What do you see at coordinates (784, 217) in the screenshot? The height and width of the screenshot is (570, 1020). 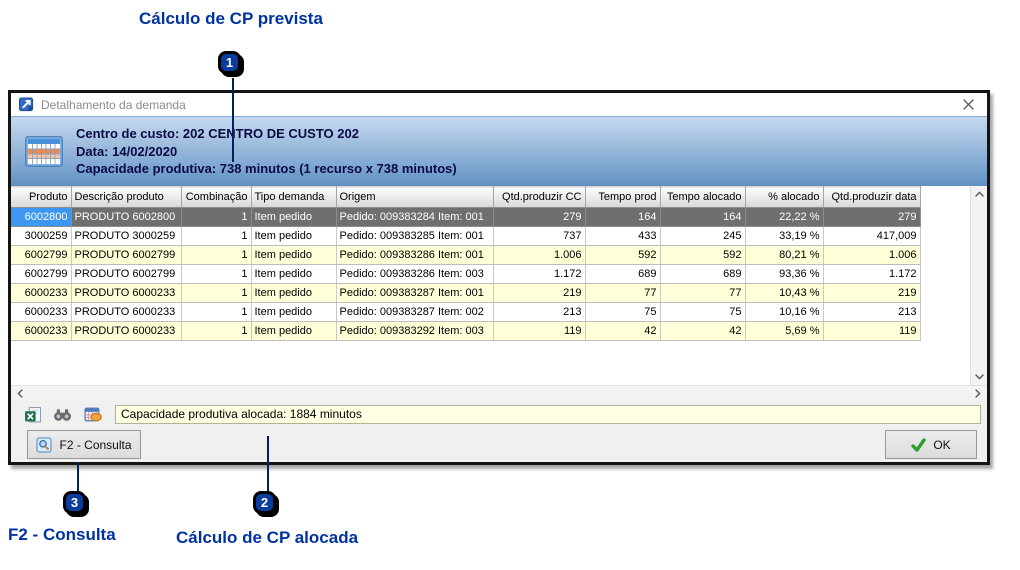 I see `cell: 22,22 %` at bounding box center [784, 217].